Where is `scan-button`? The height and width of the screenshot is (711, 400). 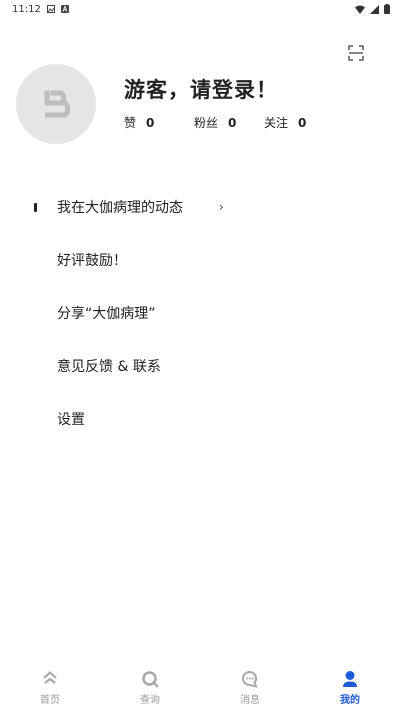
scan-button is located at coordinates (356, 53).